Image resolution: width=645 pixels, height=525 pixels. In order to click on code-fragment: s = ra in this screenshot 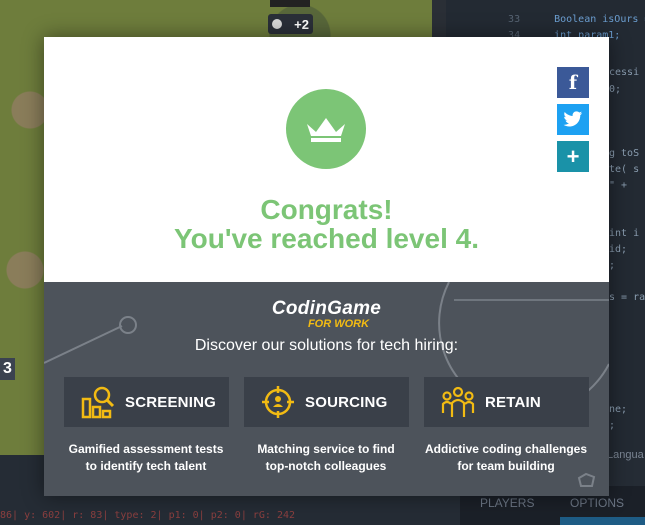, I will do `click(627, 297)`.